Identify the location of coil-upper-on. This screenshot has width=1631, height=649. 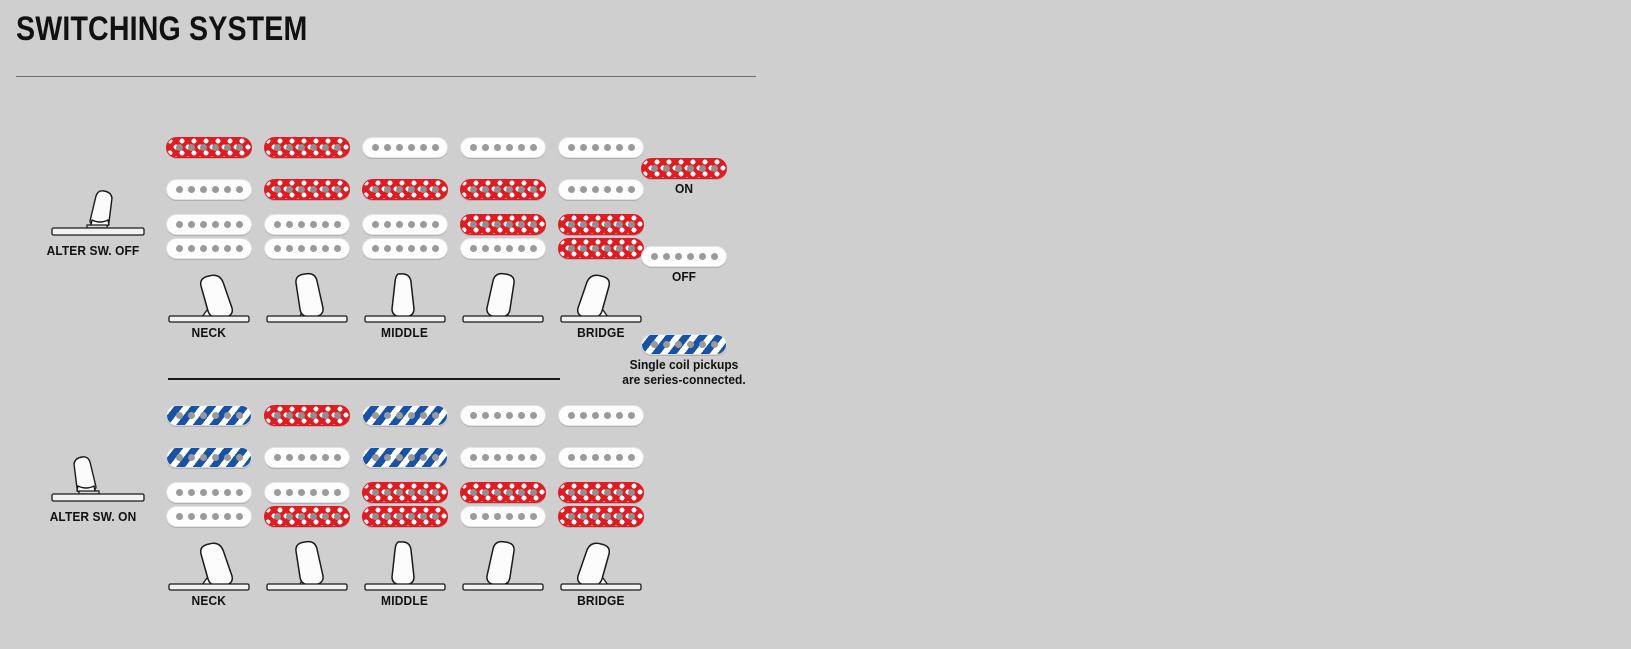
(405, 492).